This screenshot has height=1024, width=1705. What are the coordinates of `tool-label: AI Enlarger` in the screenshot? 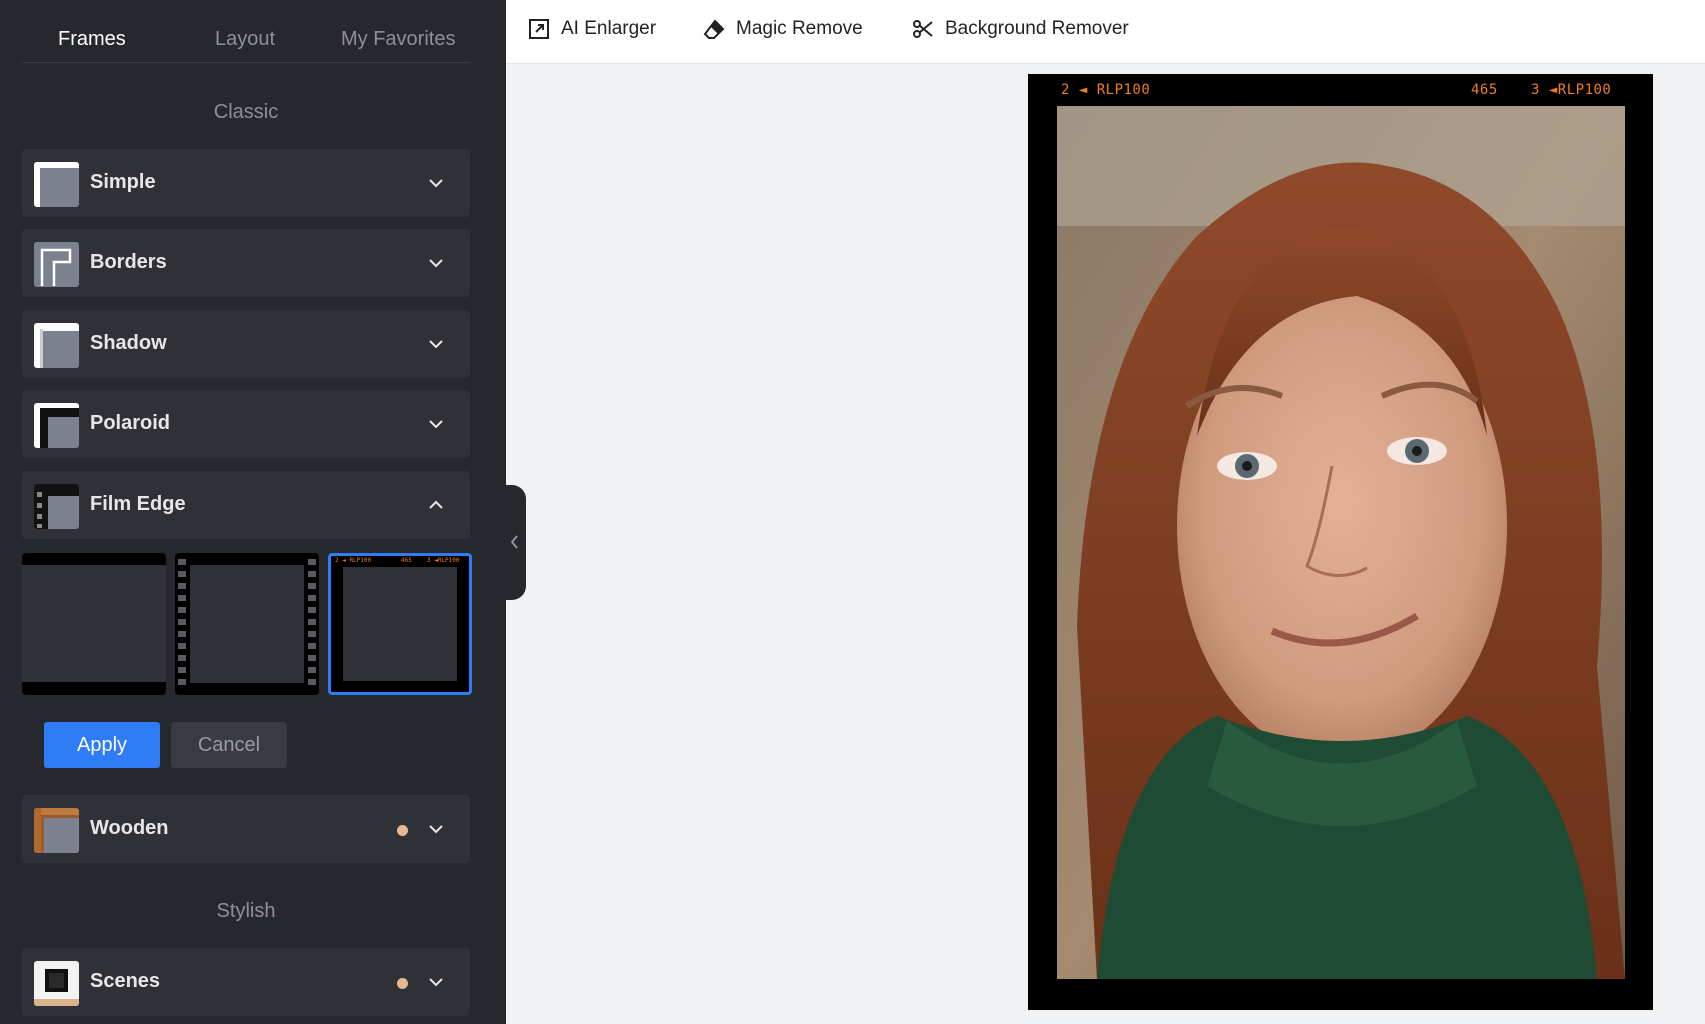 It's located at (609, 28).